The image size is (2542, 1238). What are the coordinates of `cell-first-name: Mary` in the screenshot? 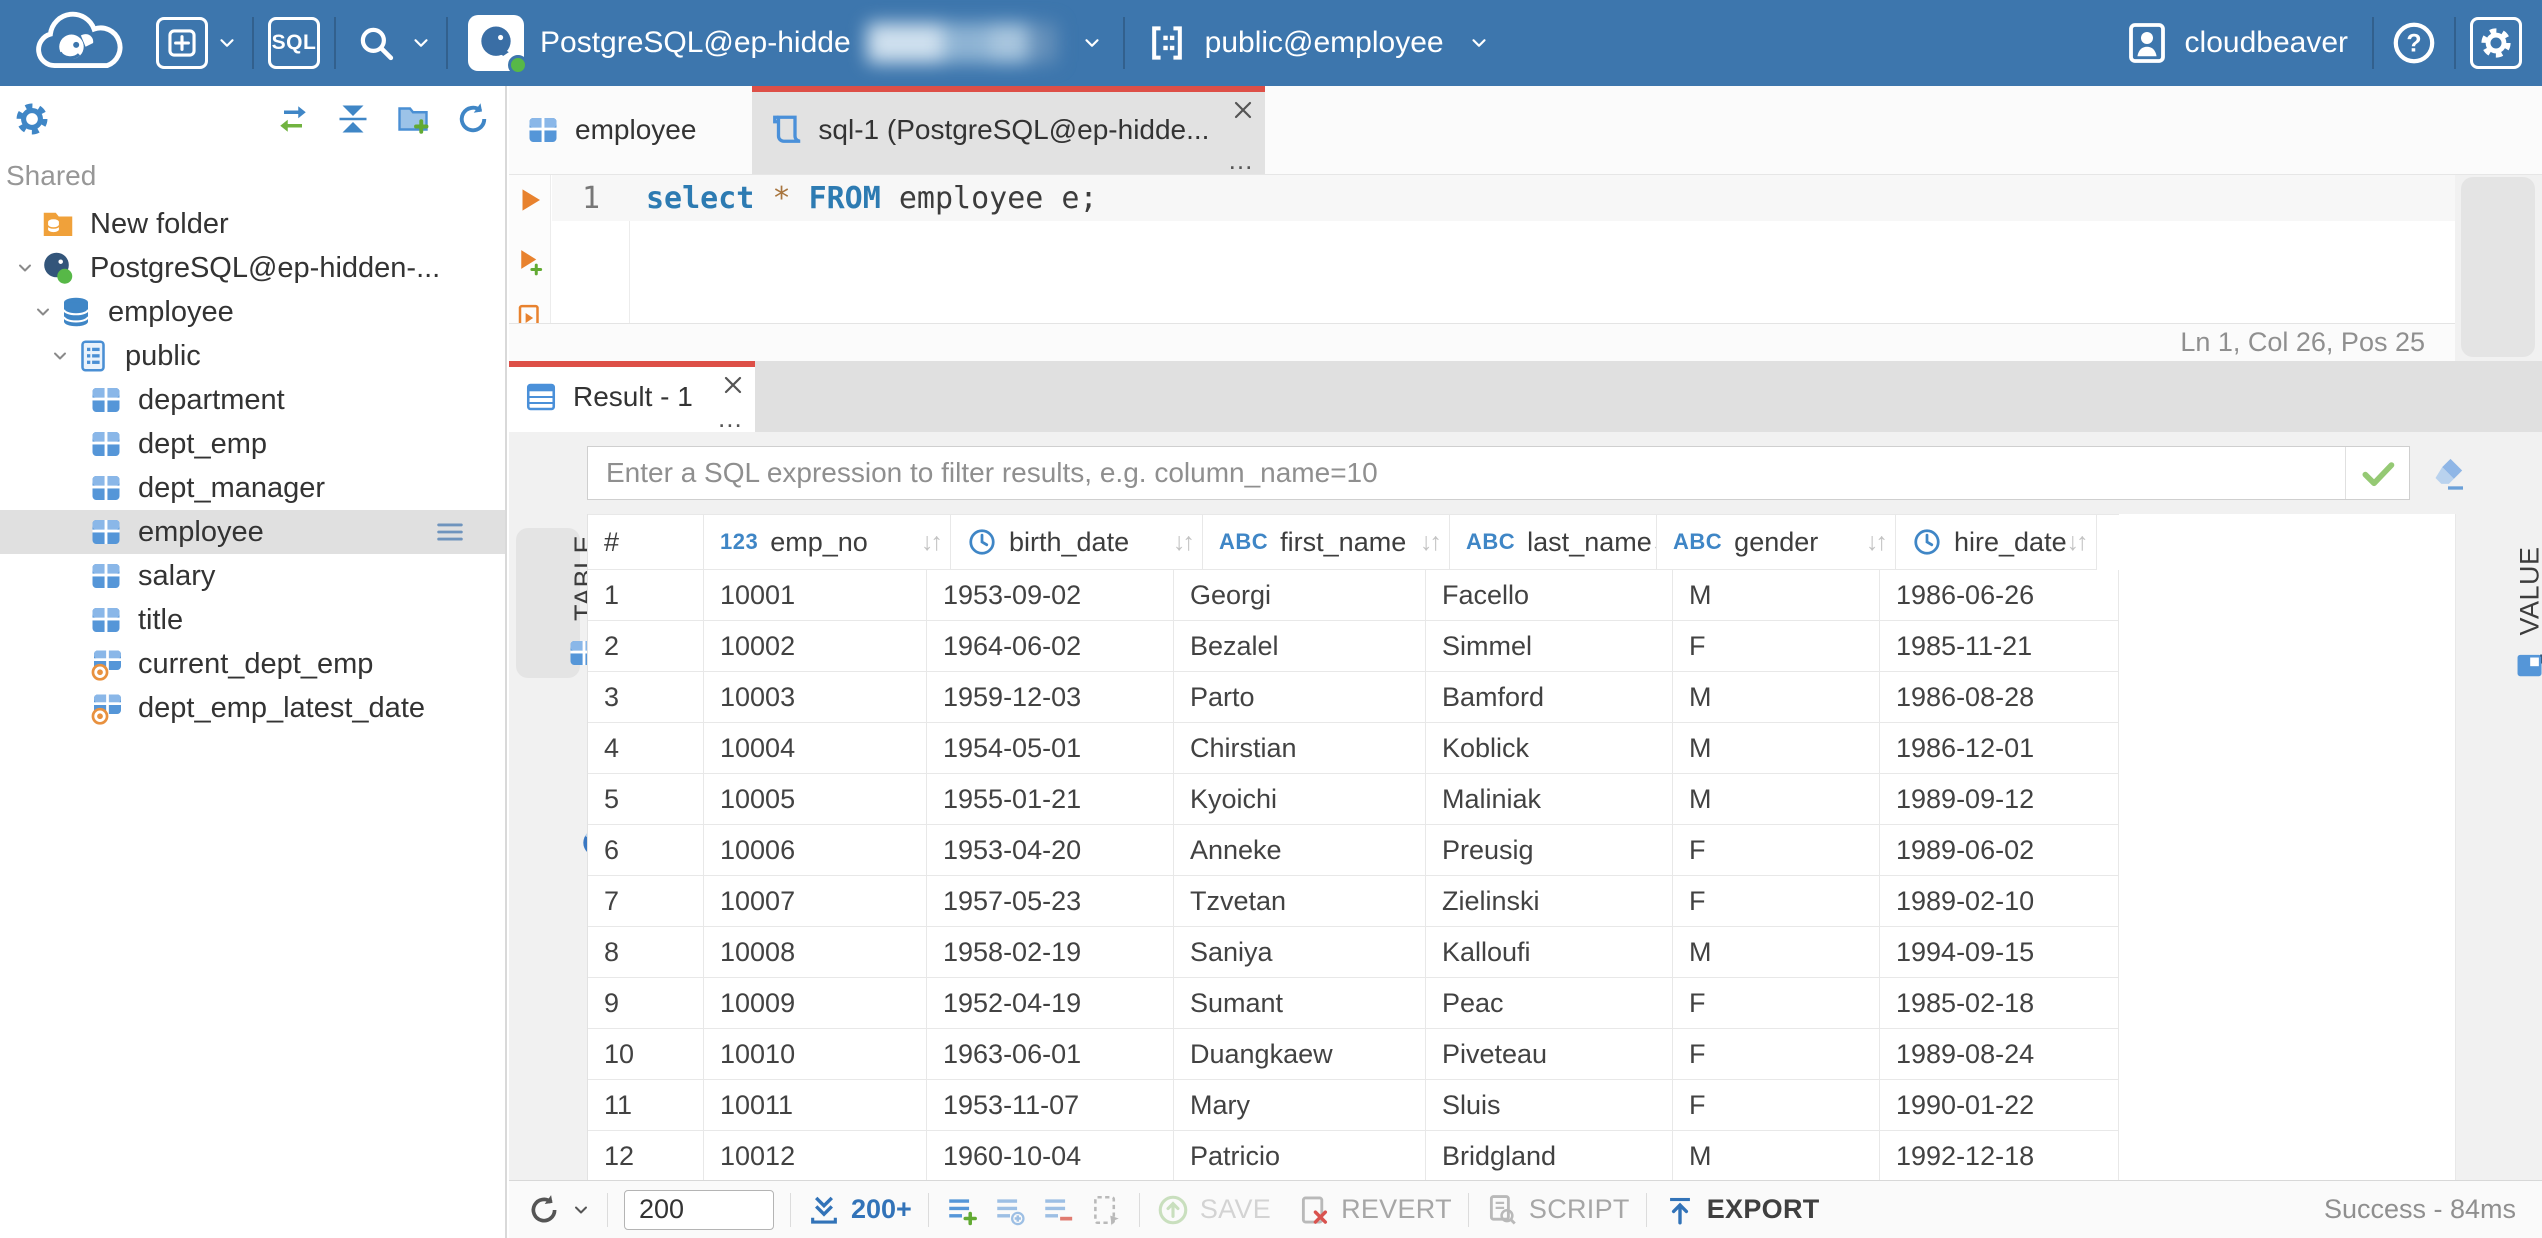 It's located at (1300, 1105).